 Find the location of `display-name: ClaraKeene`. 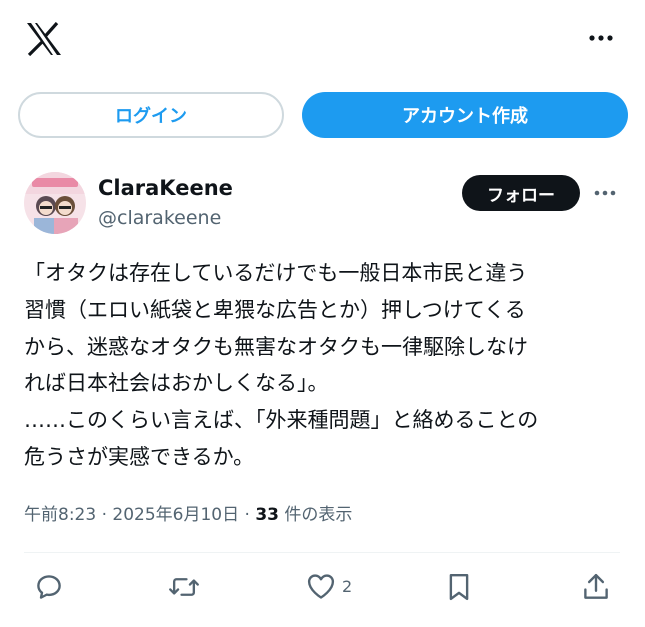

display-name: ClaraKeene is located at coordinates (165, 188).